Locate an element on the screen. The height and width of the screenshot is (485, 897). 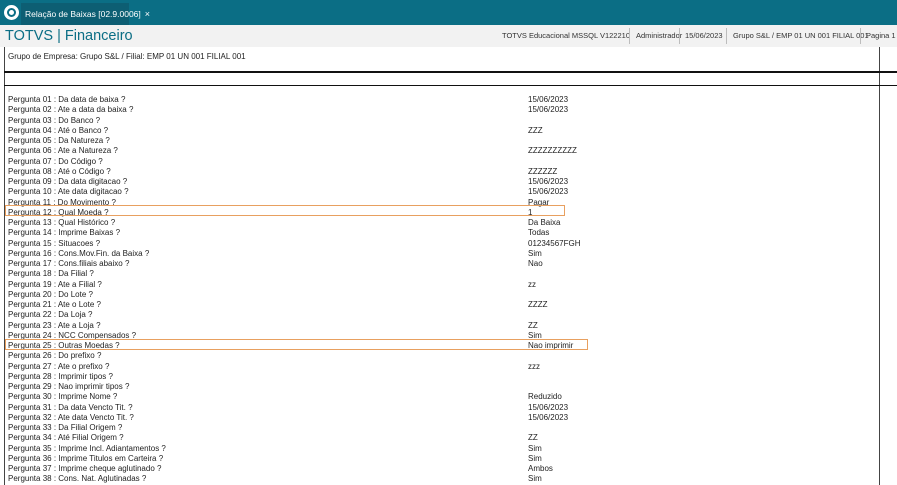
app-title: TOTVS | Financeiro is located at coordinates (69, 36).